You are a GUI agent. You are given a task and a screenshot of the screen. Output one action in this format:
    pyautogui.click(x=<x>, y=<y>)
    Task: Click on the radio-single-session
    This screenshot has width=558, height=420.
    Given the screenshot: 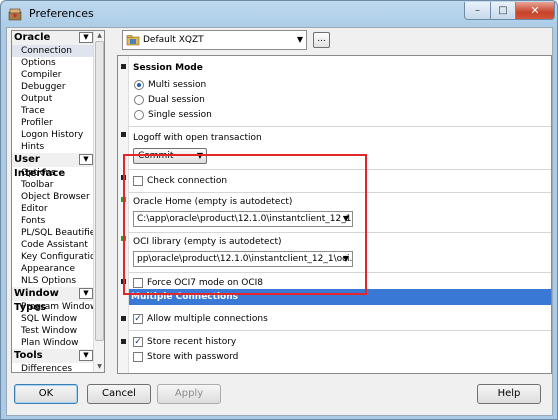 What is the action you would take?
    pyautogui.click(x=139, y=115)
    